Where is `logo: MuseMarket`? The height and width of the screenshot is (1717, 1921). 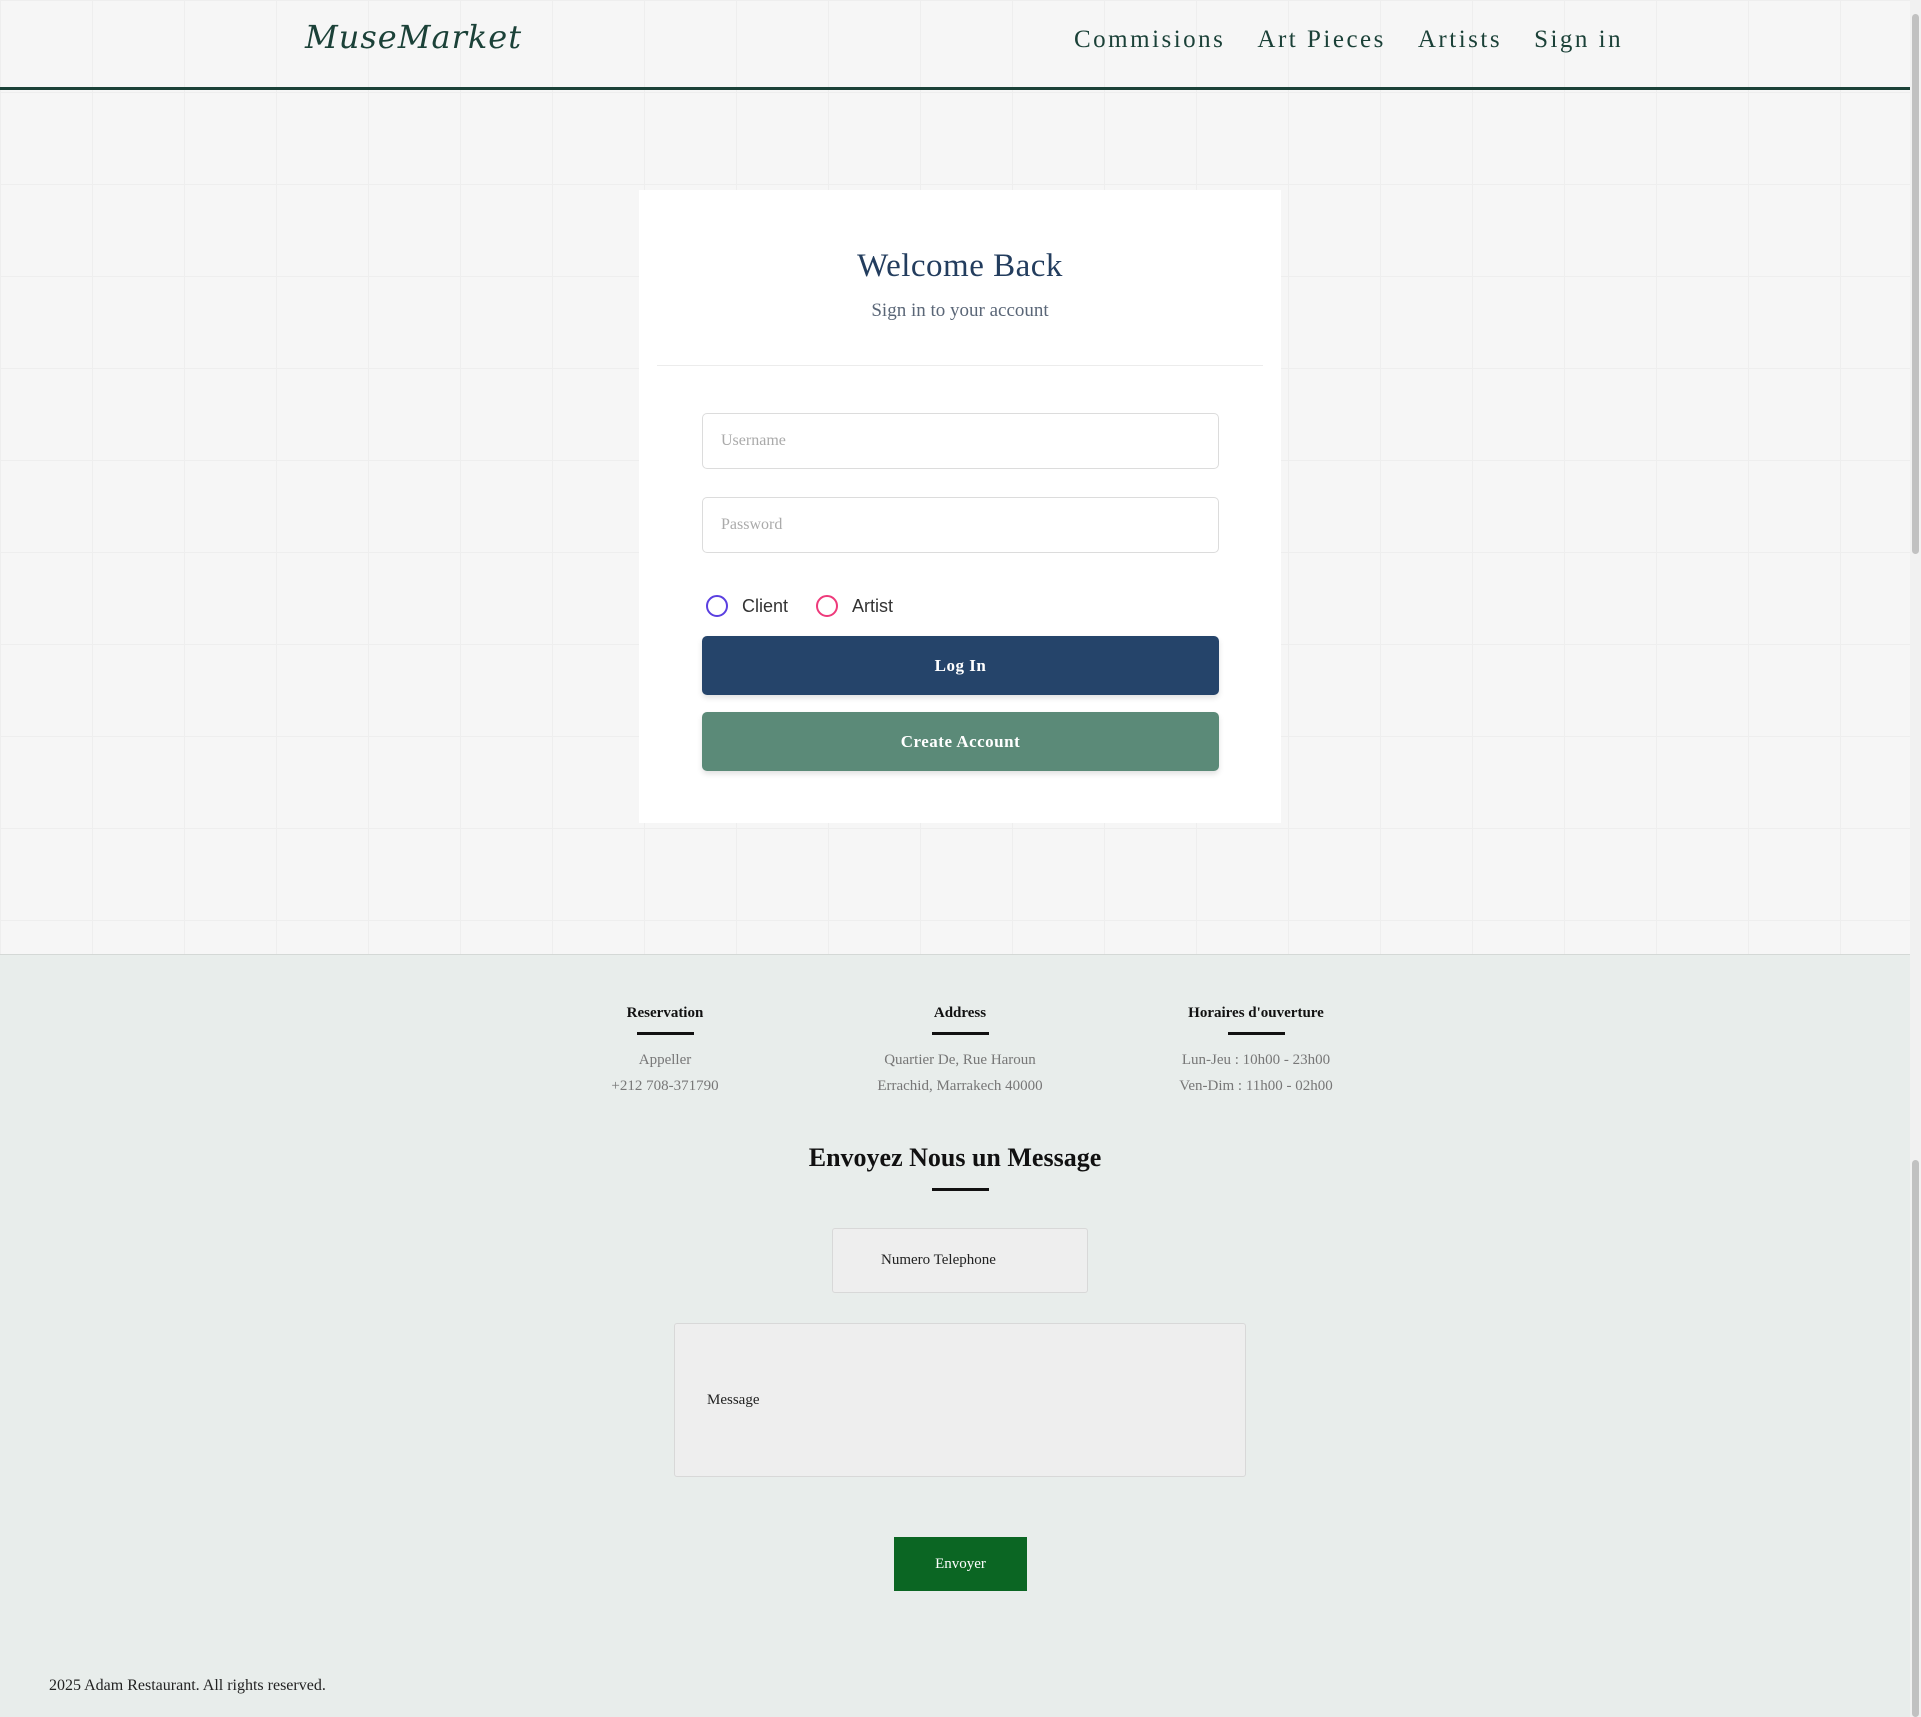
logo: MuseMarket is located at coordinates (413, 37).